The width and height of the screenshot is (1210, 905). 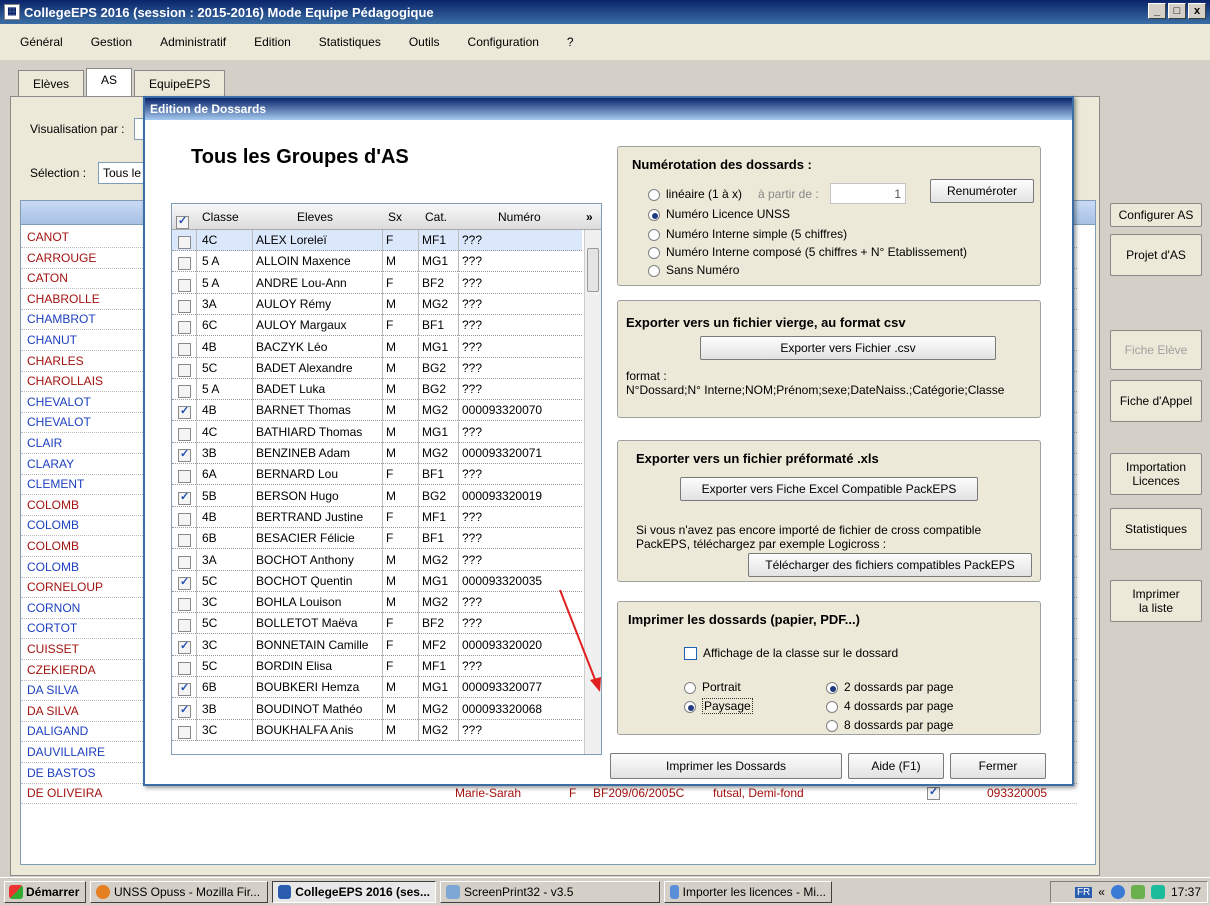 What do you see at coordinates (377, 326) in the screenshot?
I see `grid-row: 6C AULOY Margaux F BF1???` at bounding box center [377, 326].